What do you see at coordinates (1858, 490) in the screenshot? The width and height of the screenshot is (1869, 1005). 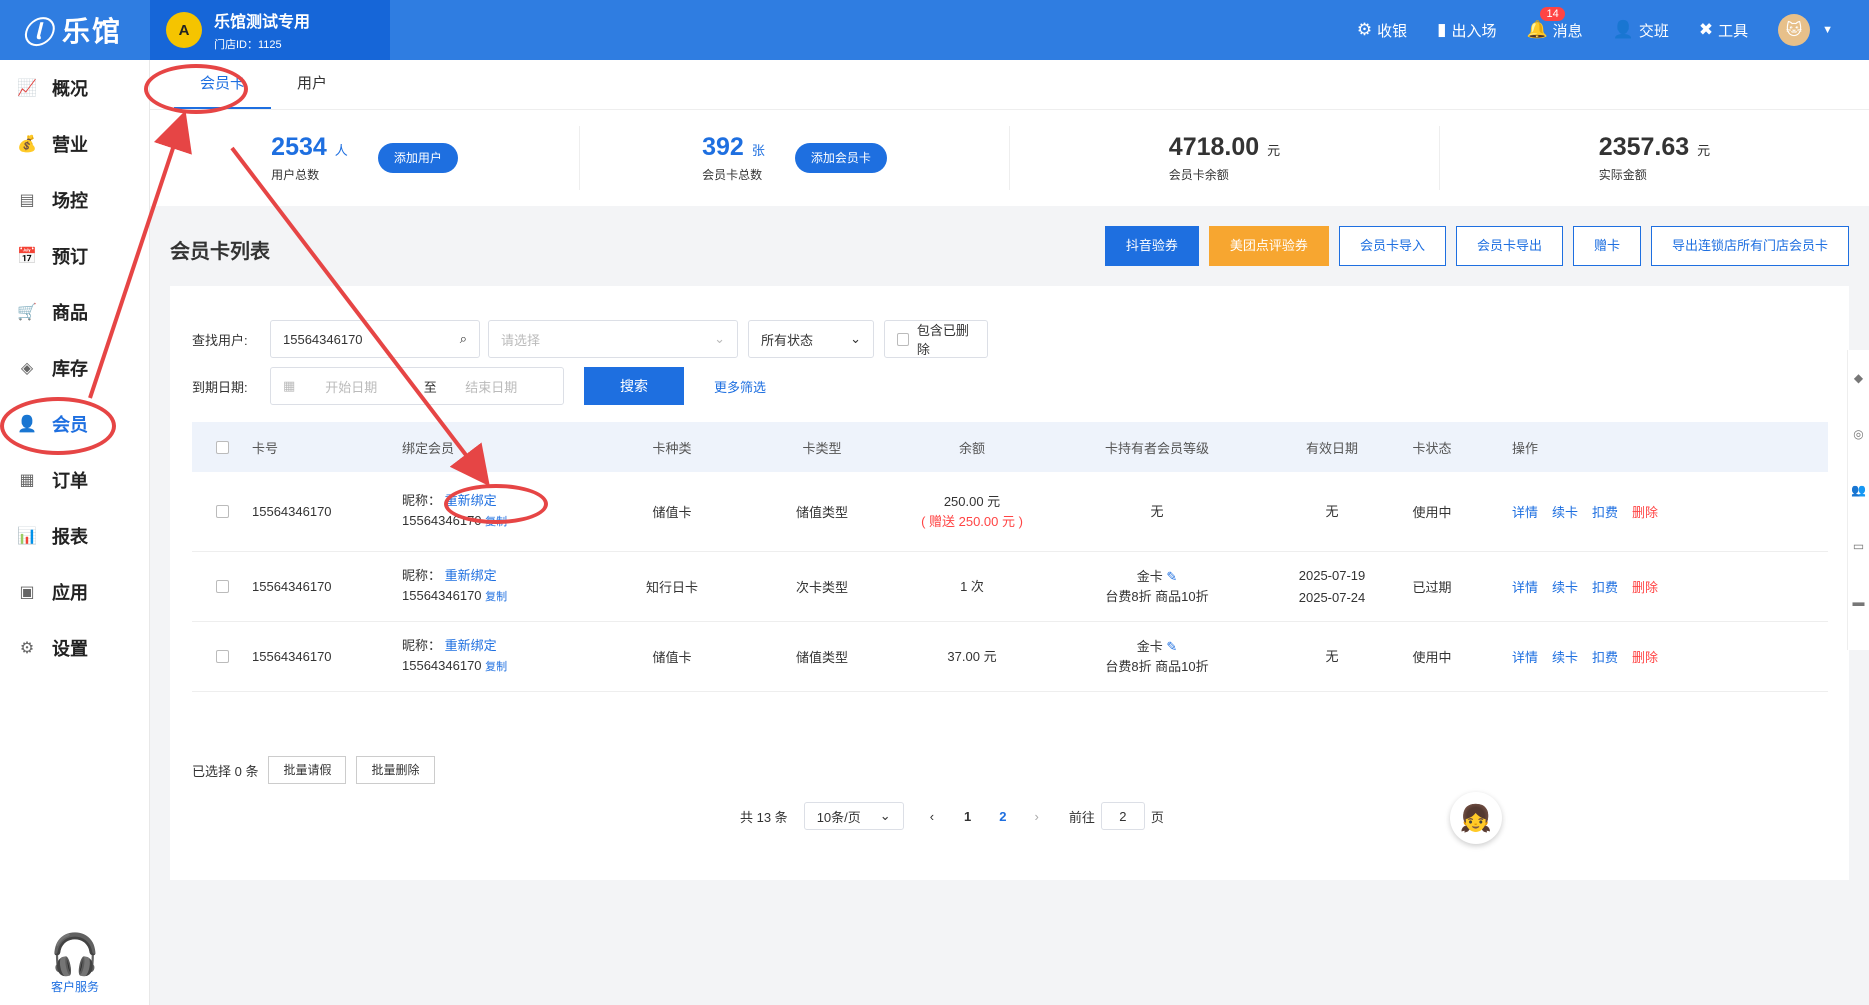 I see `users-icon: 👥` at bounding box center [1858, 490].